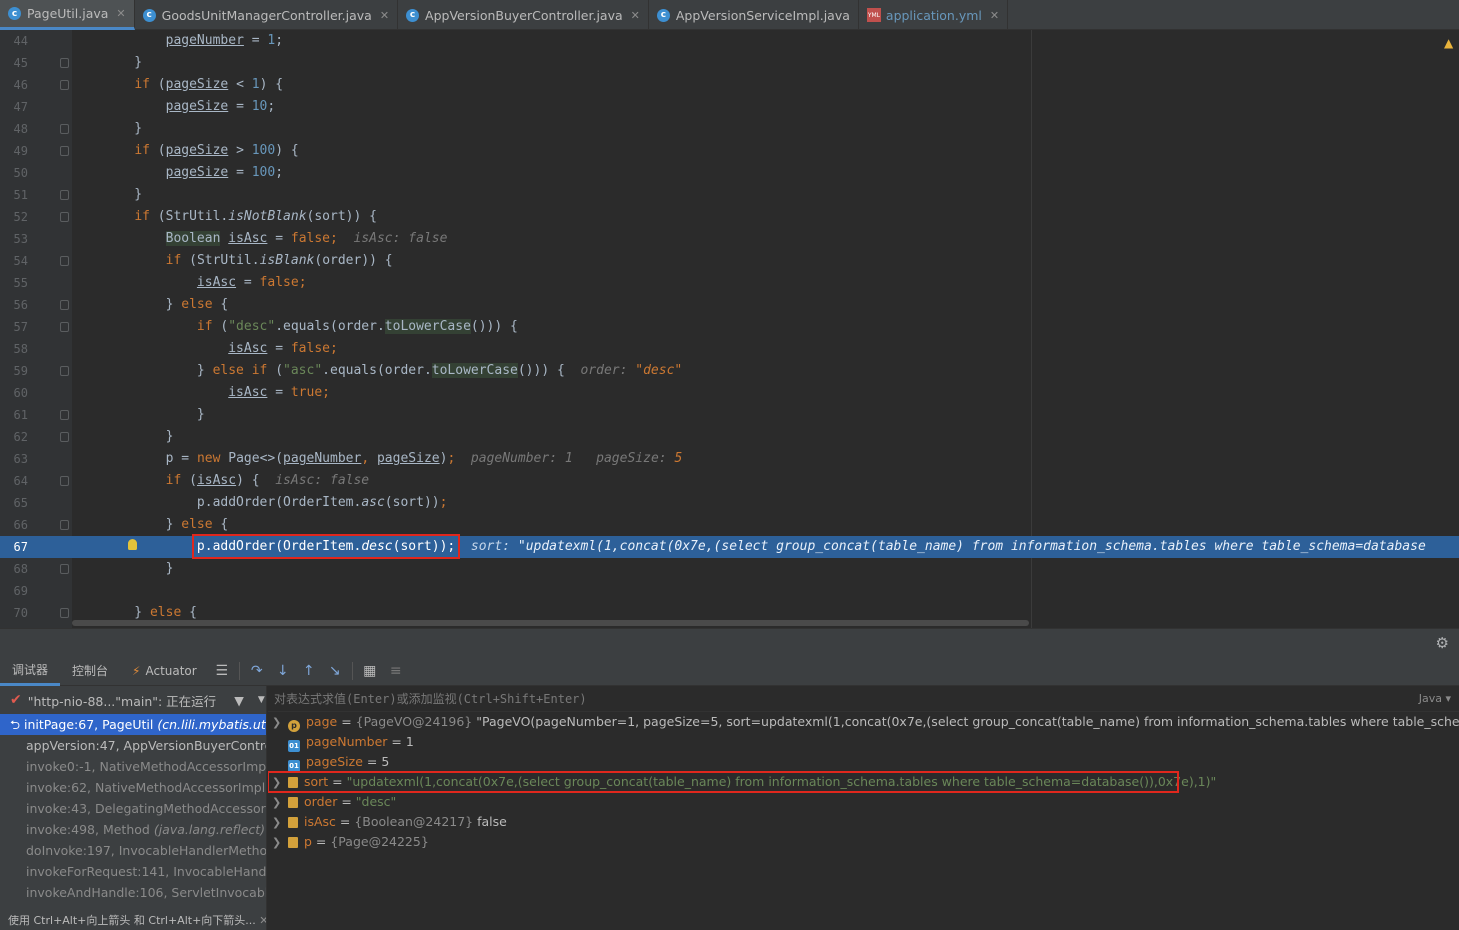  What do you see at coordinates (171, 670) in the screenshot?
I see `tab-label: Actuator` at bounding box center [171, 670].